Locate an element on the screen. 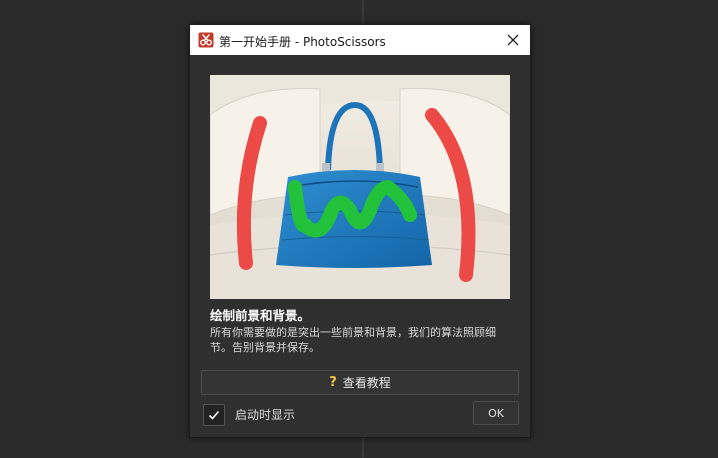 The width and height of the screenshot is (718, 458). close-icon is located at coordinates (513, 40).